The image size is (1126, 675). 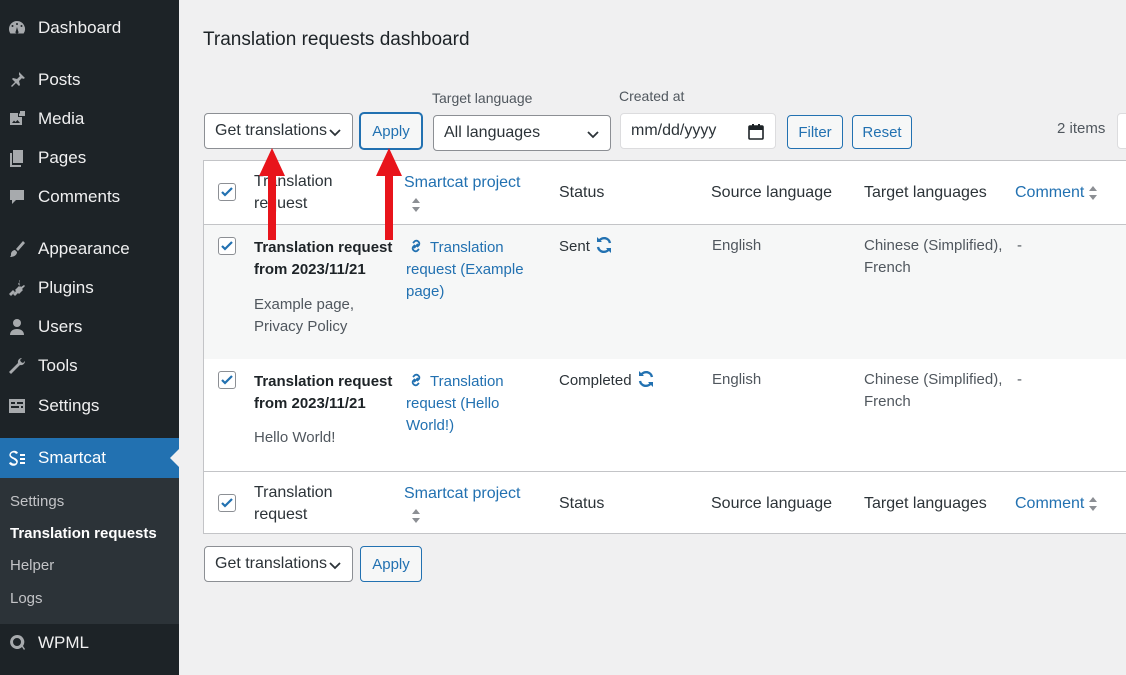 What do you see at coordinates (59, 79) in the screenshot?
I see `sidebar-item-label: Posts` at bounding box center [59, 79].